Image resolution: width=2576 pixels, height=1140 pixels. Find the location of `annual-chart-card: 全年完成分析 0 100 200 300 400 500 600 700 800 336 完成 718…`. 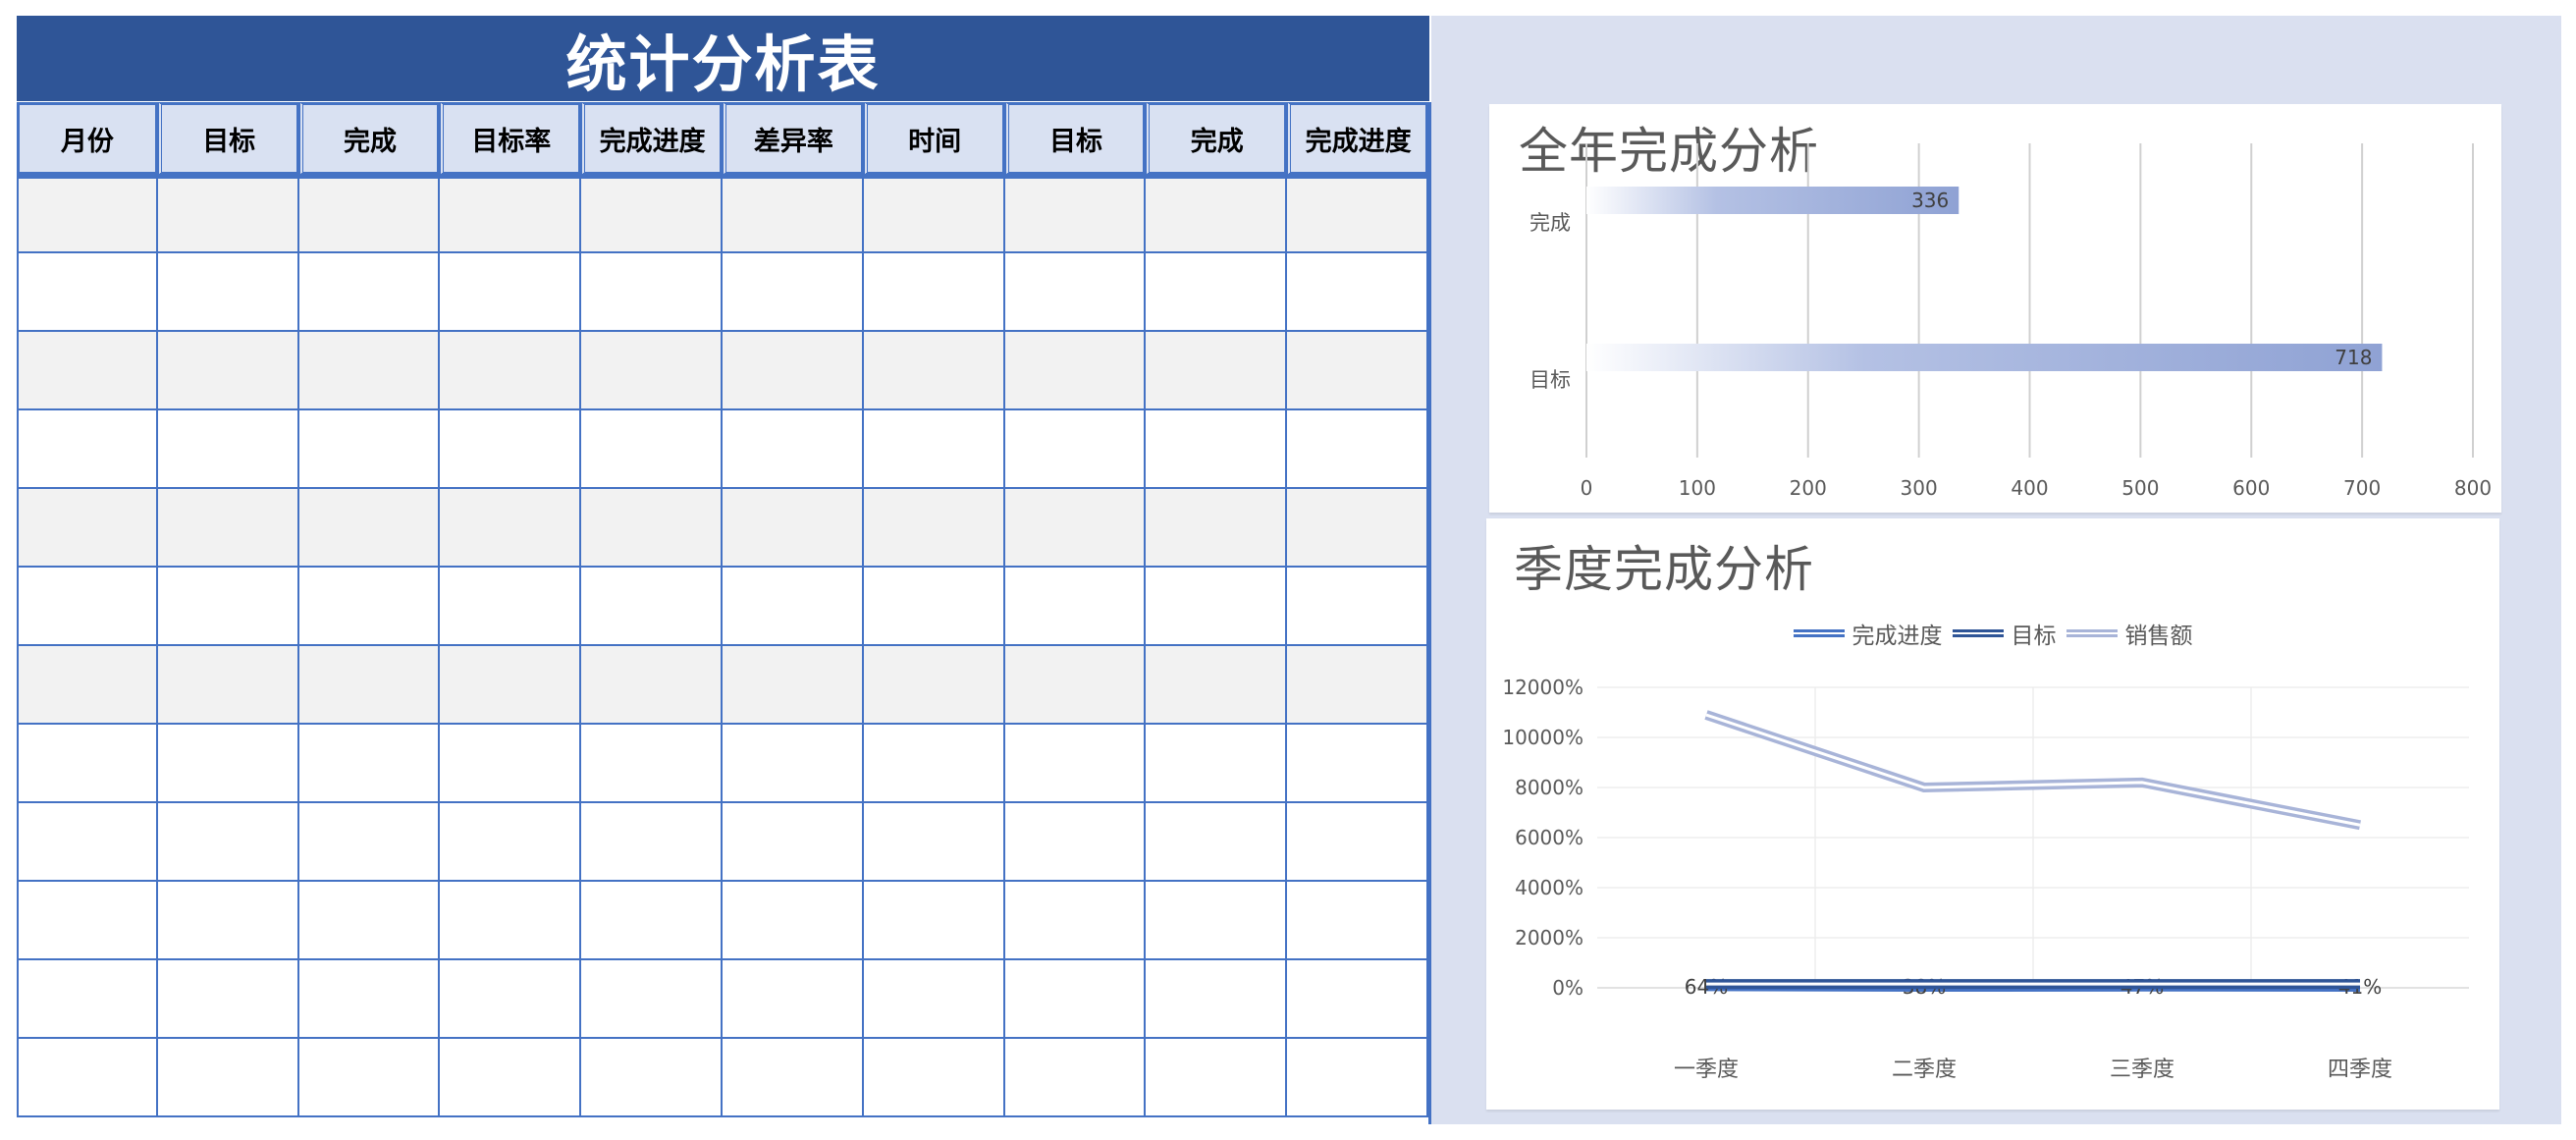

annual-chart-card: 全年完成分析 0 100 200 300 400 500 600 700 800 336 完成 718… is located at coordinates (1995, 308).